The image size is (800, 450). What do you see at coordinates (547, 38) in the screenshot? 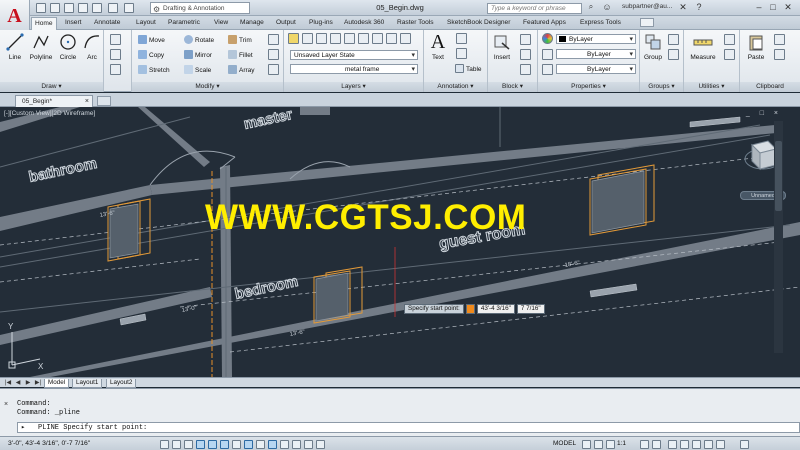
I see `match-properties-icon` at bounding box center [547, 38].